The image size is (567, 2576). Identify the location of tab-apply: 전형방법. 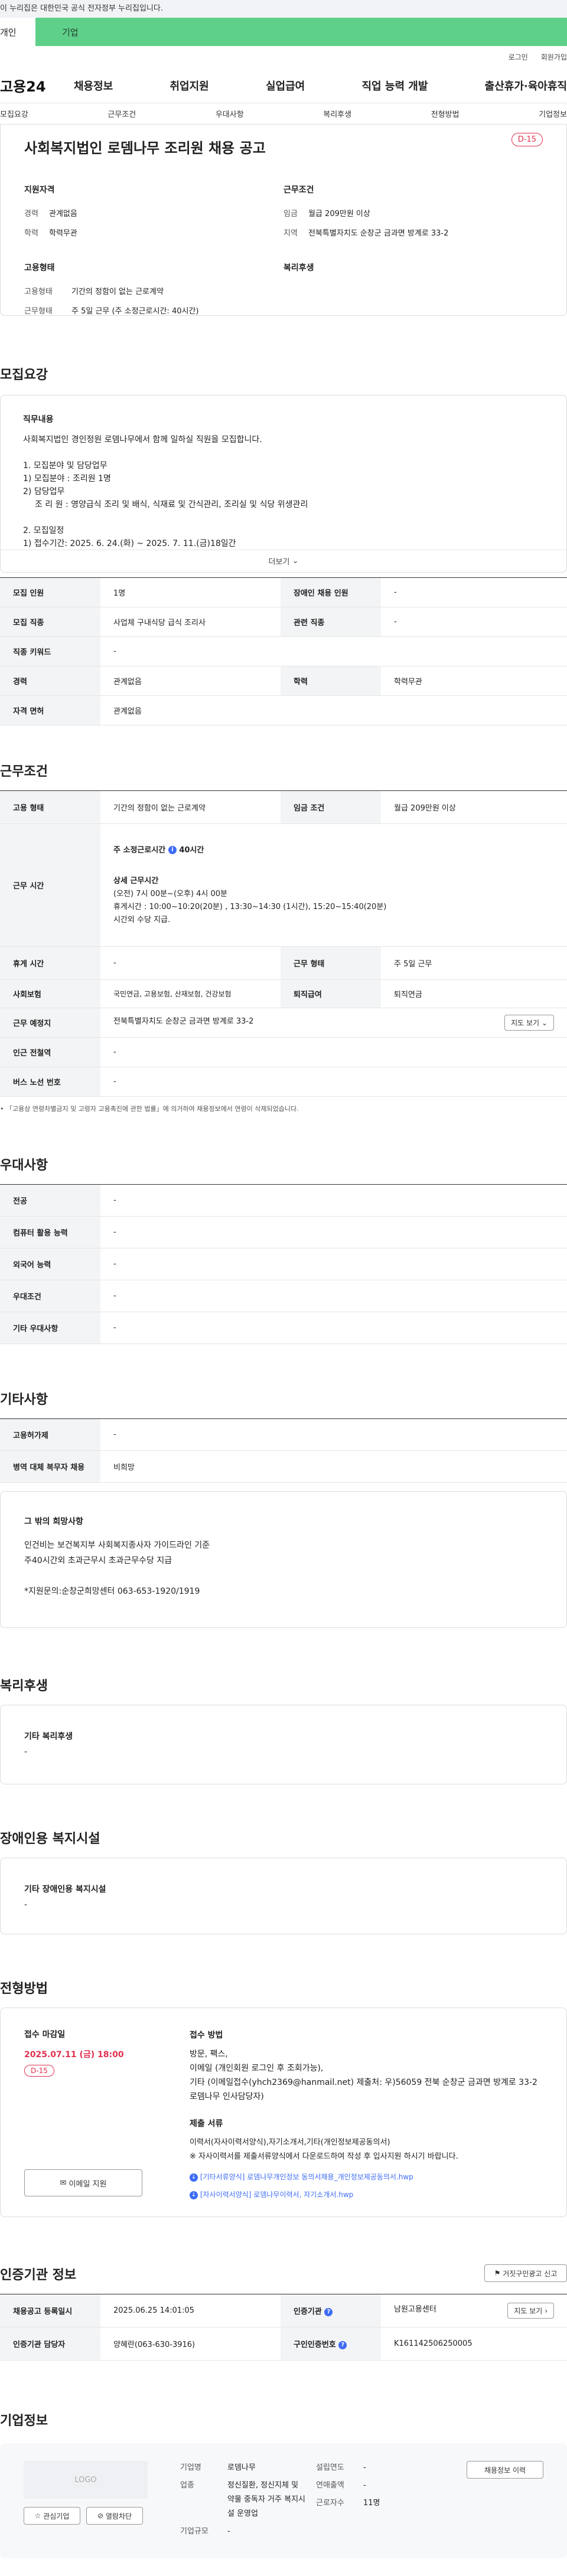
(445, 113).